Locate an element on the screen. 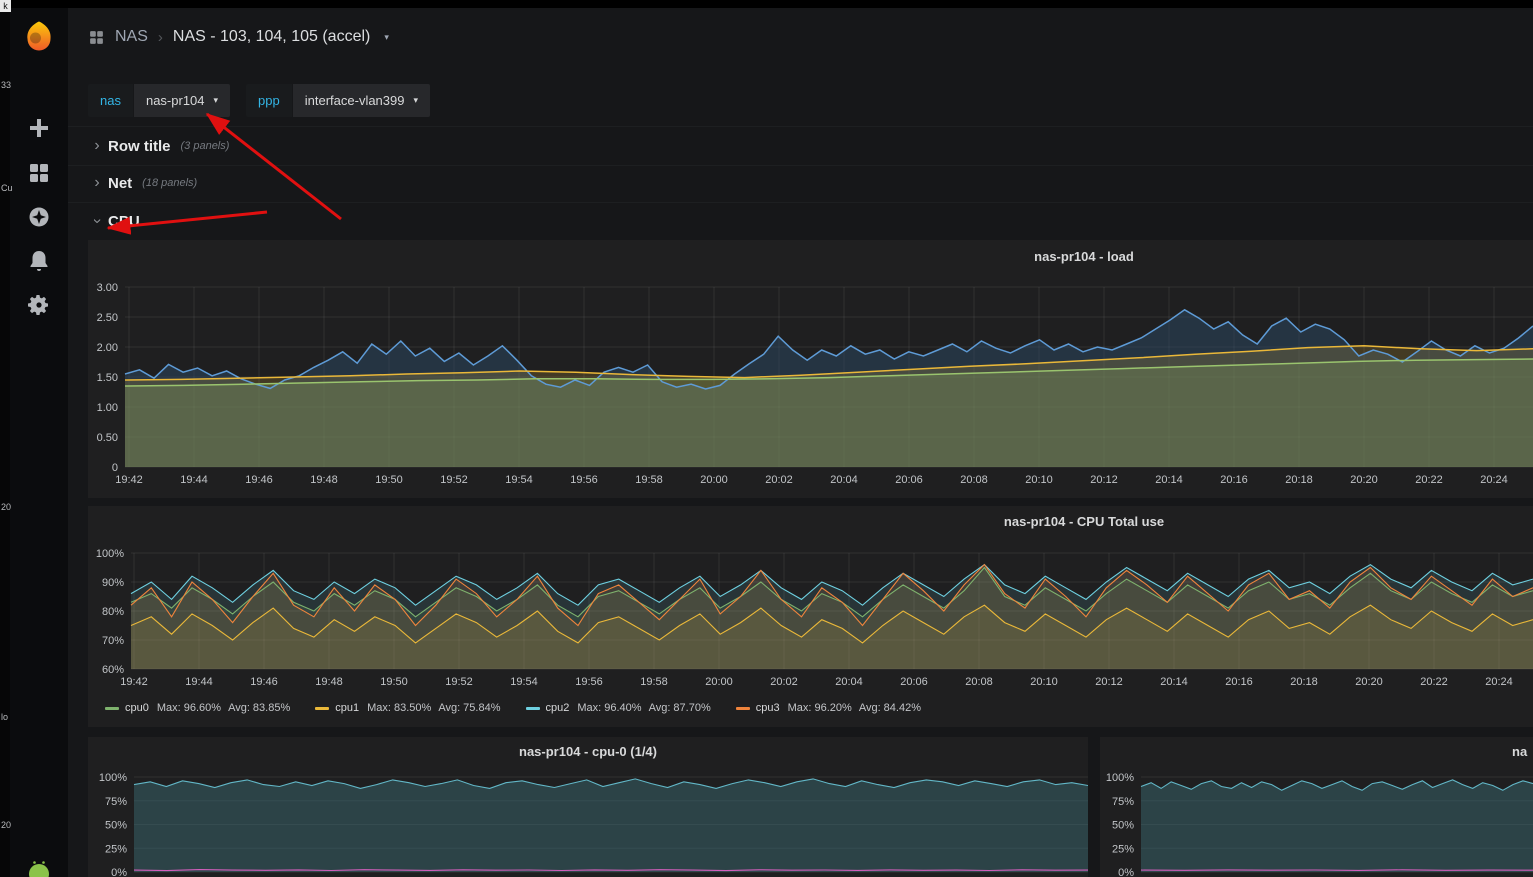  svg-text: 80% is located at coordinates (113, 612).